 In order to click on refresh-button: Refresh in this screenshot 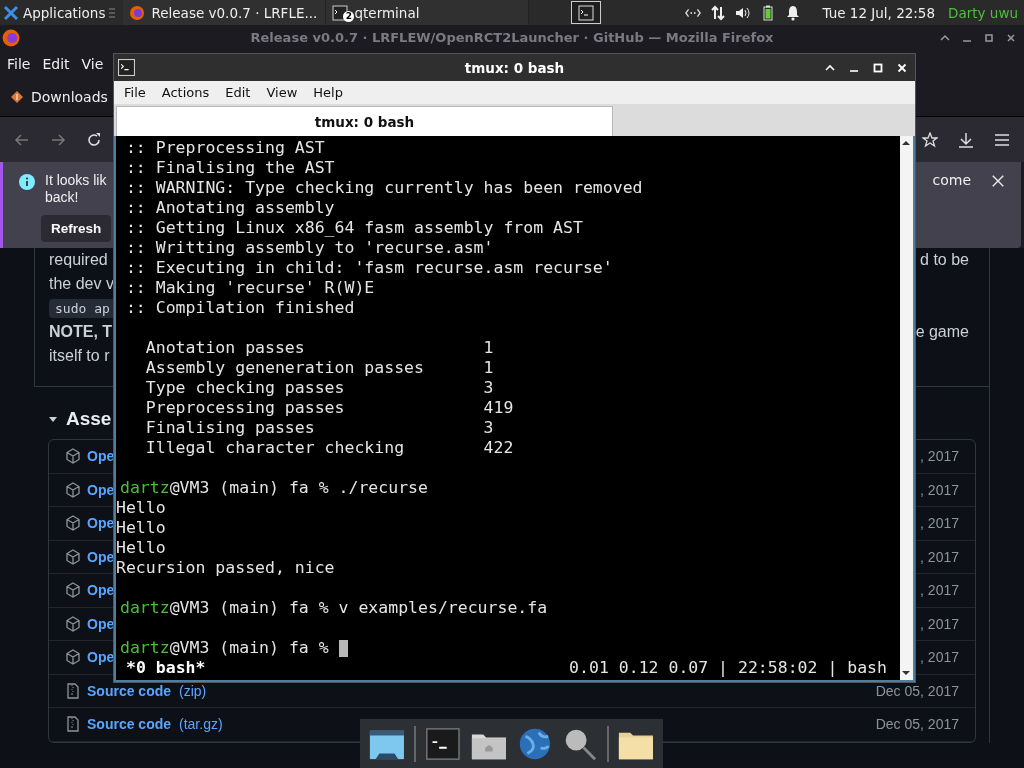, I will do `click(76, 228)`.